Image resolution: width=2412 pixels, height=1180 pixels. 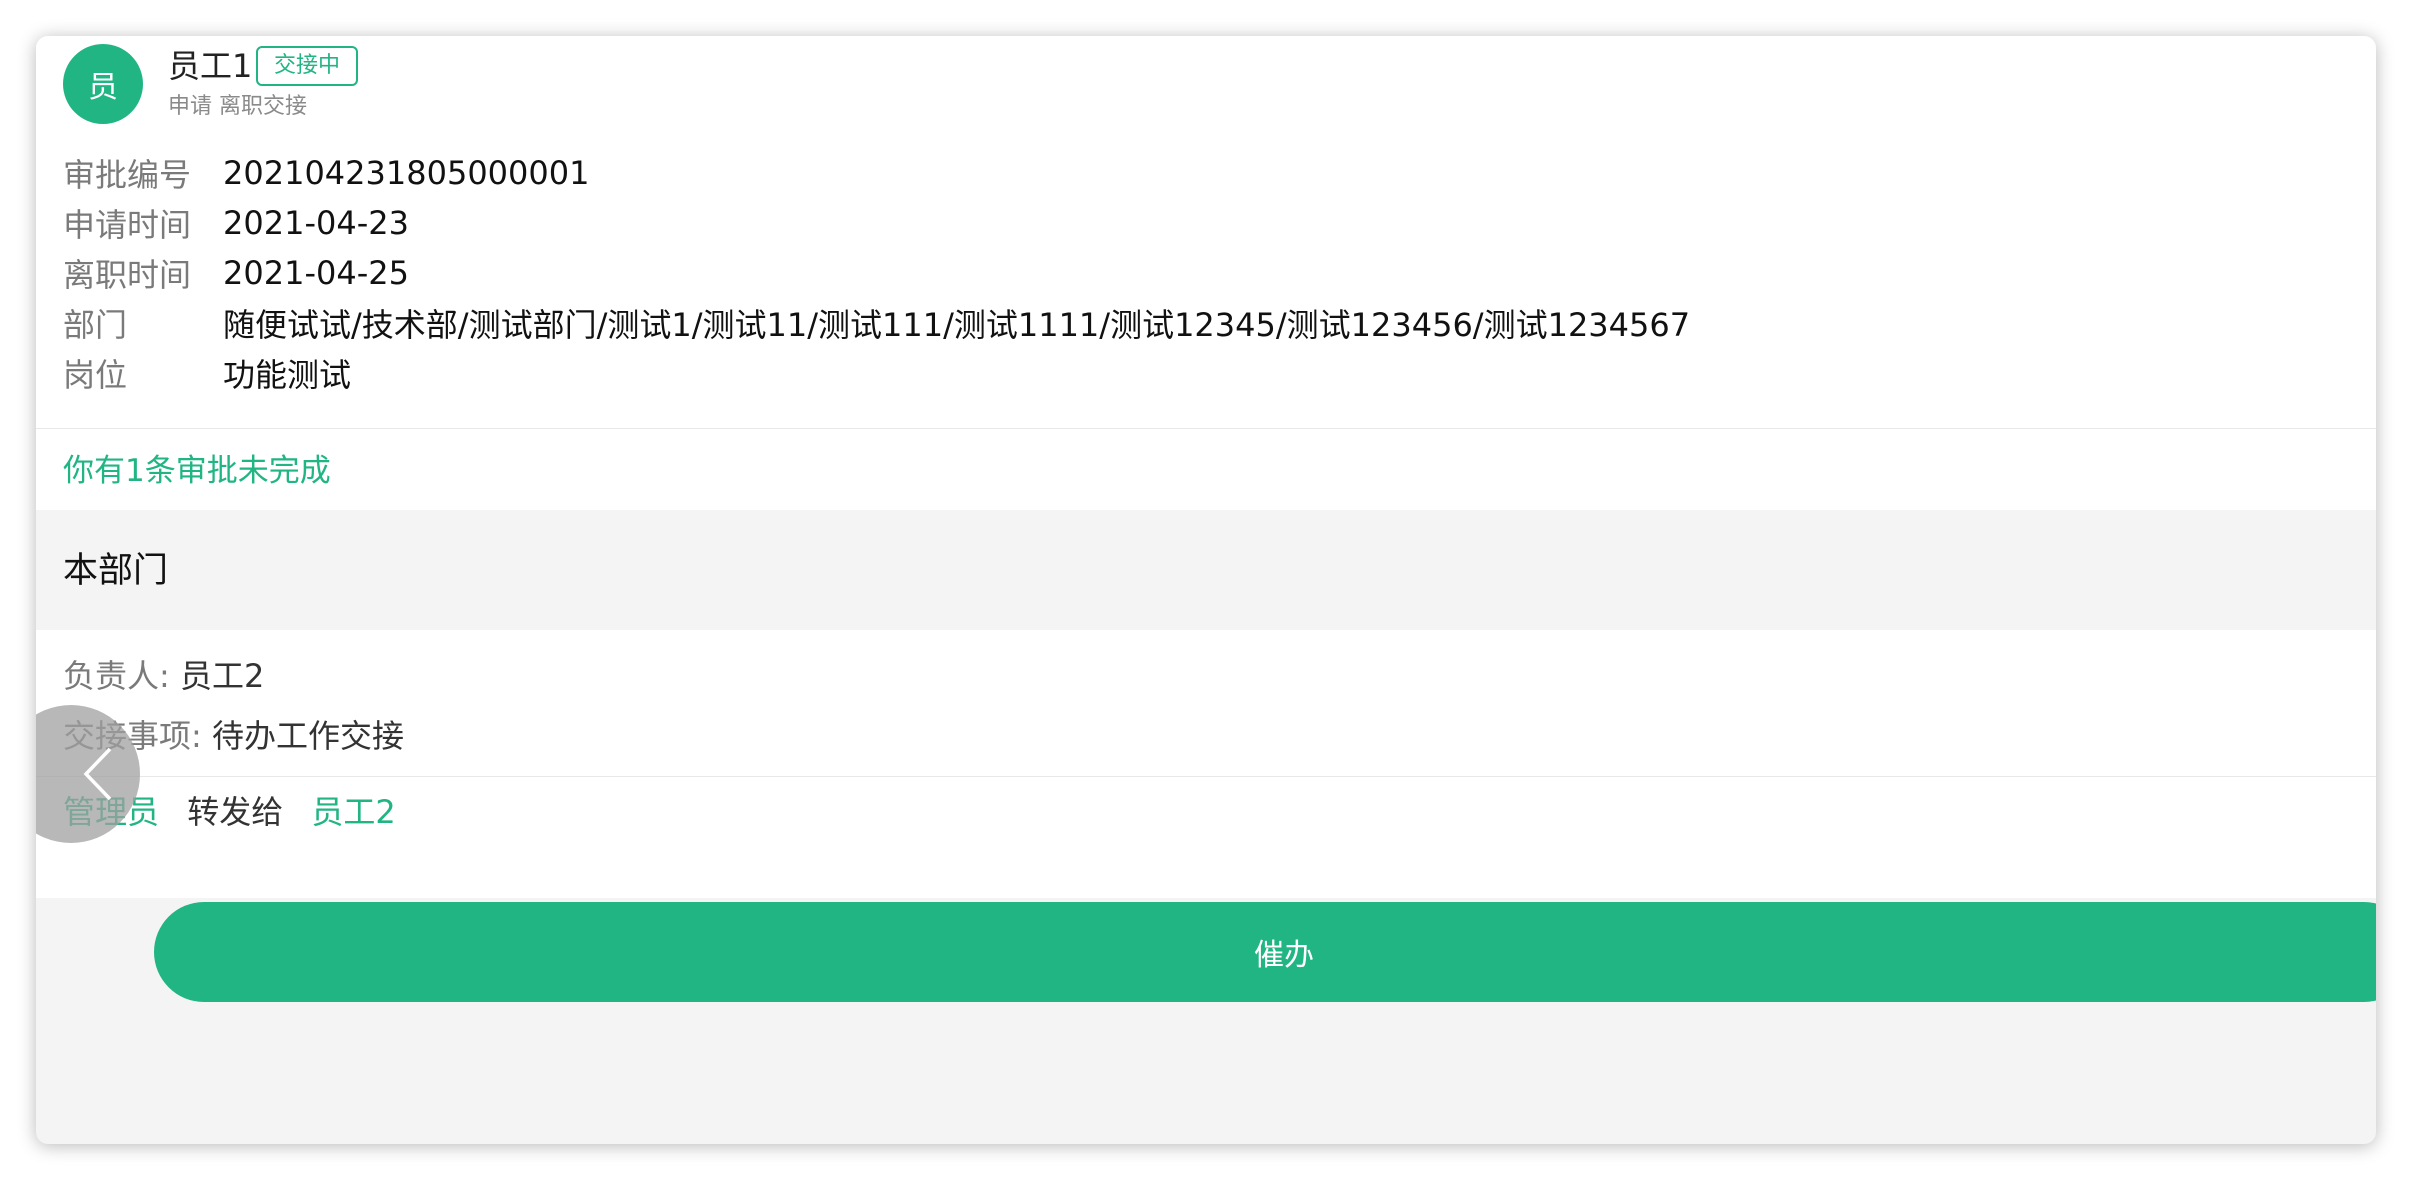 I want to click on info-row-approval-number: 审批编号 202104231805000001, so click(x=876, y=173).